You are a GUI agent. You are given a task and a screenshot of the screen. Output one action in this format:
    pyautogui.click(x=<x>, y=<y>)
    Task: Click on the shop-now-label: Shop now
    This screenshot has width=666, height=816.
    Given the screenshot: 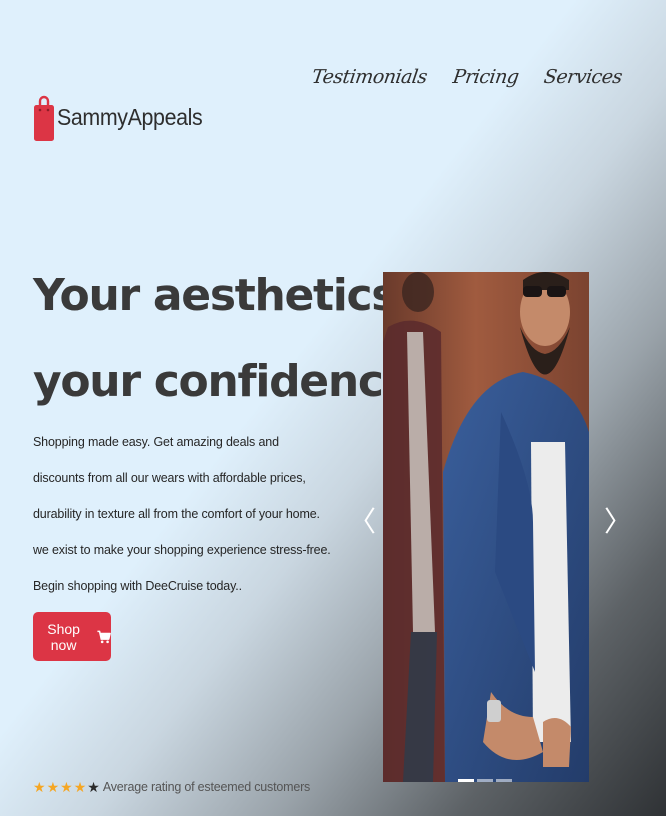 What is the action you would take?
    pyautogui.click(x=63, y=636)
    